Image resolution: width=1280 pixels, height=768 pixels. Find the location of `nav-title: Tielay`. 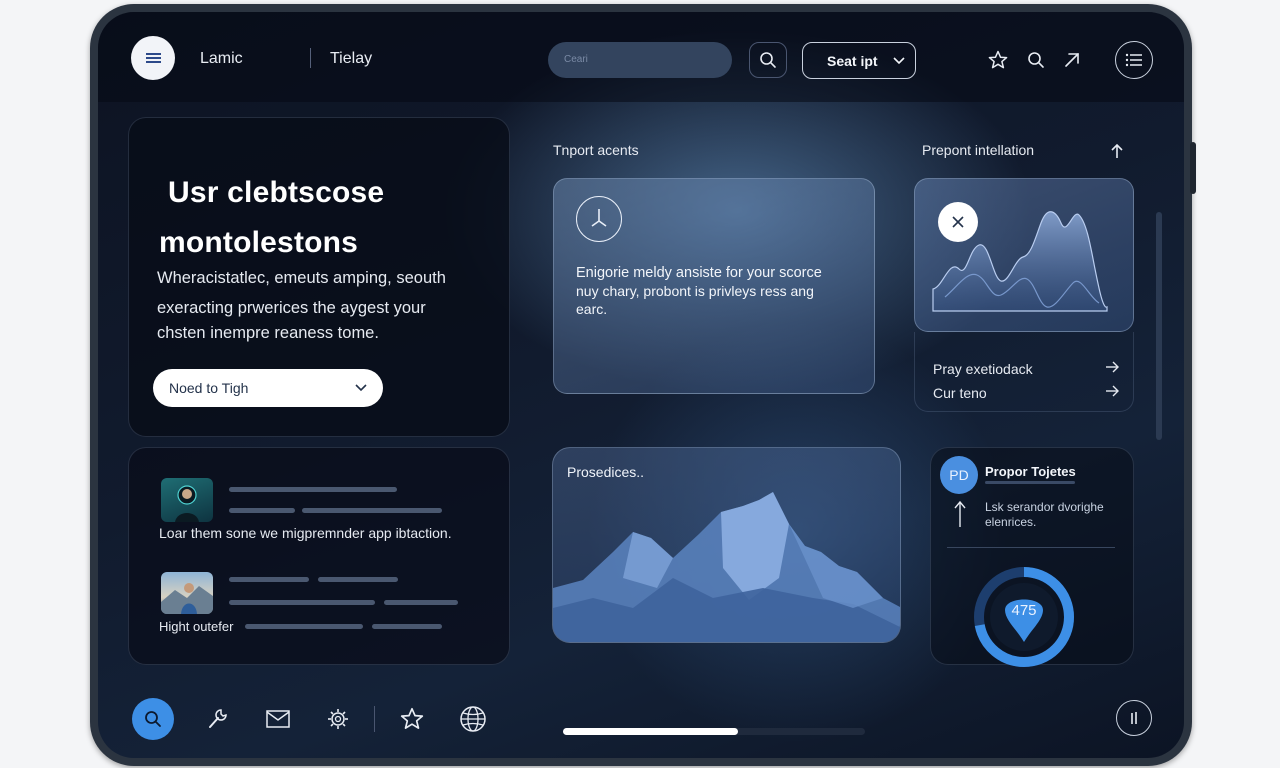

nav-title: Tielay is located at coordinates (351, 59).